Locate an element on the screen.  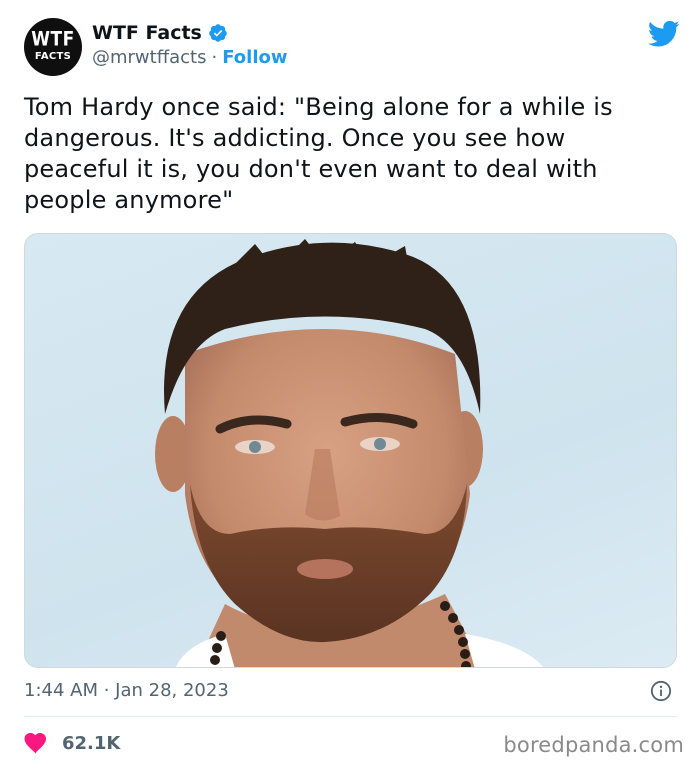
info-icon is located at coordinates (661, 691).